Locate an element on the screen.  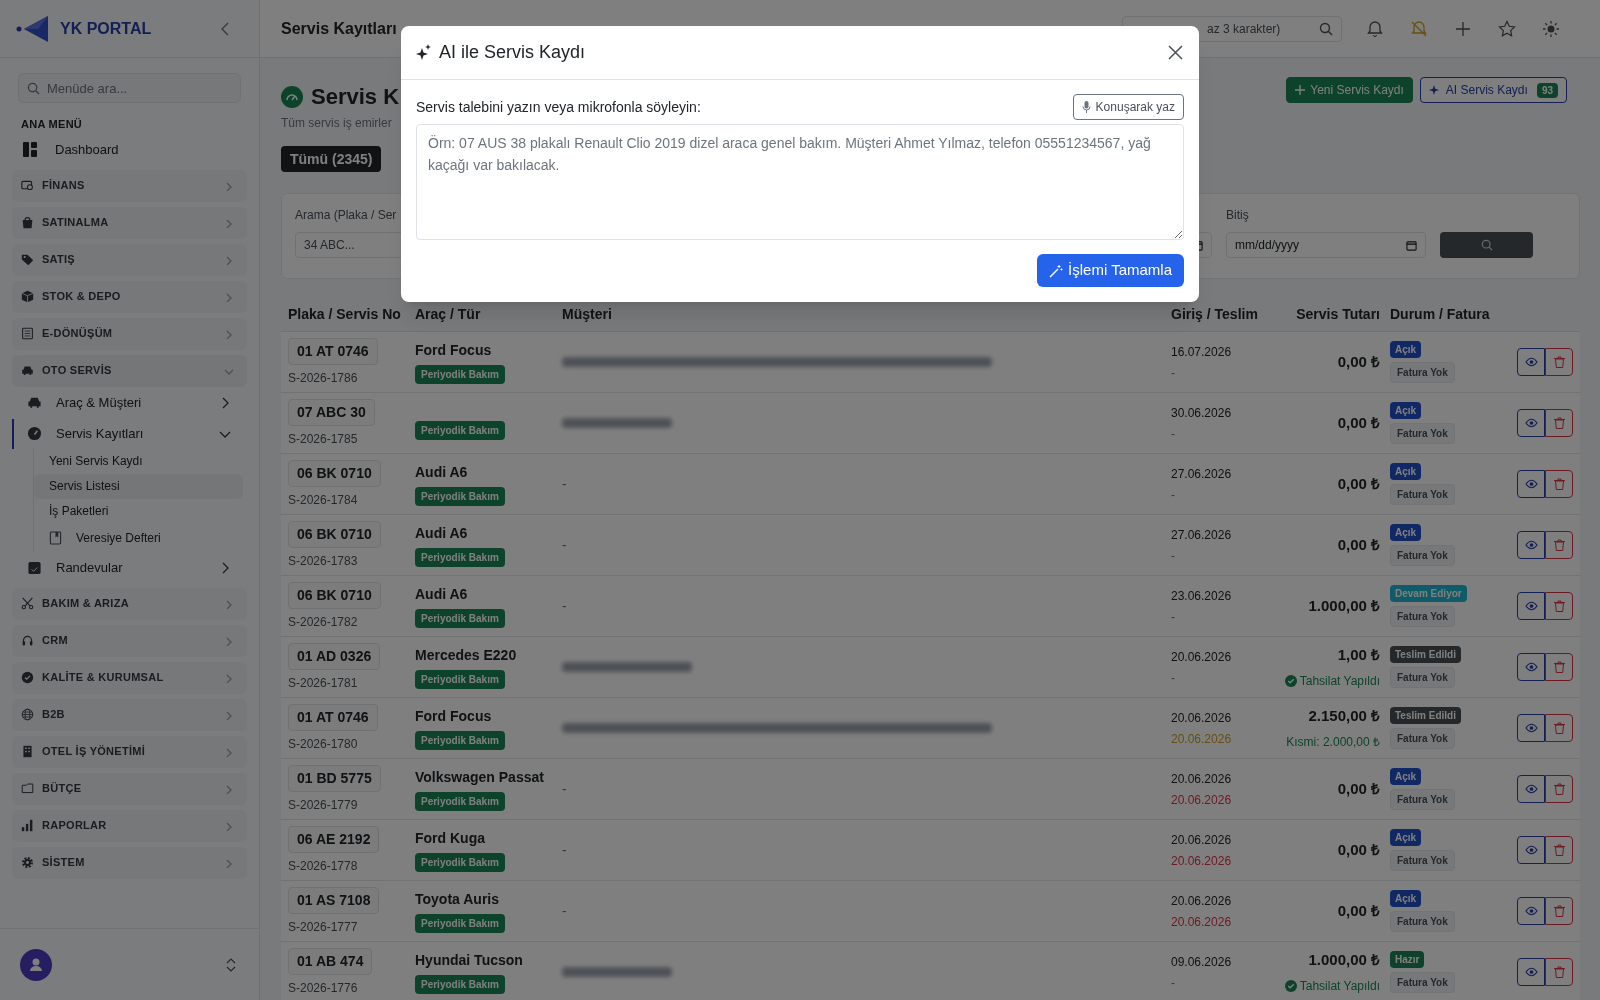
plate-badge: 01 BD 5775 is located at coordinates (334, 778).